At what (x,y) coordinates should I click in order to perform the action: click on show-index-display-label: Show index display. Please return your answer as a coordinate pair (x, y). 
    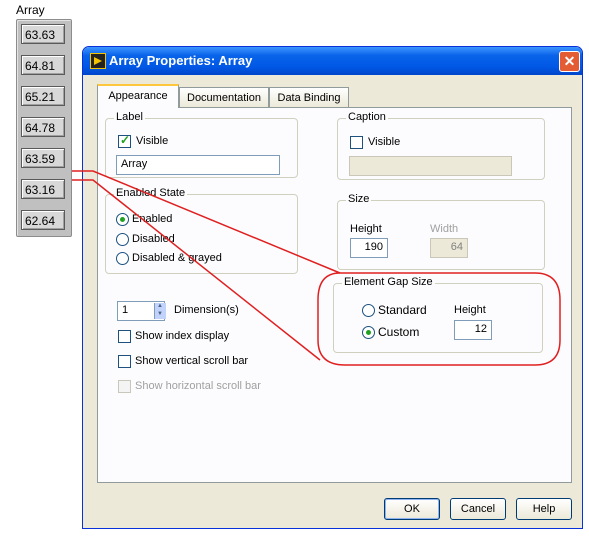
    Looking at the image, I should click on (182, 336).